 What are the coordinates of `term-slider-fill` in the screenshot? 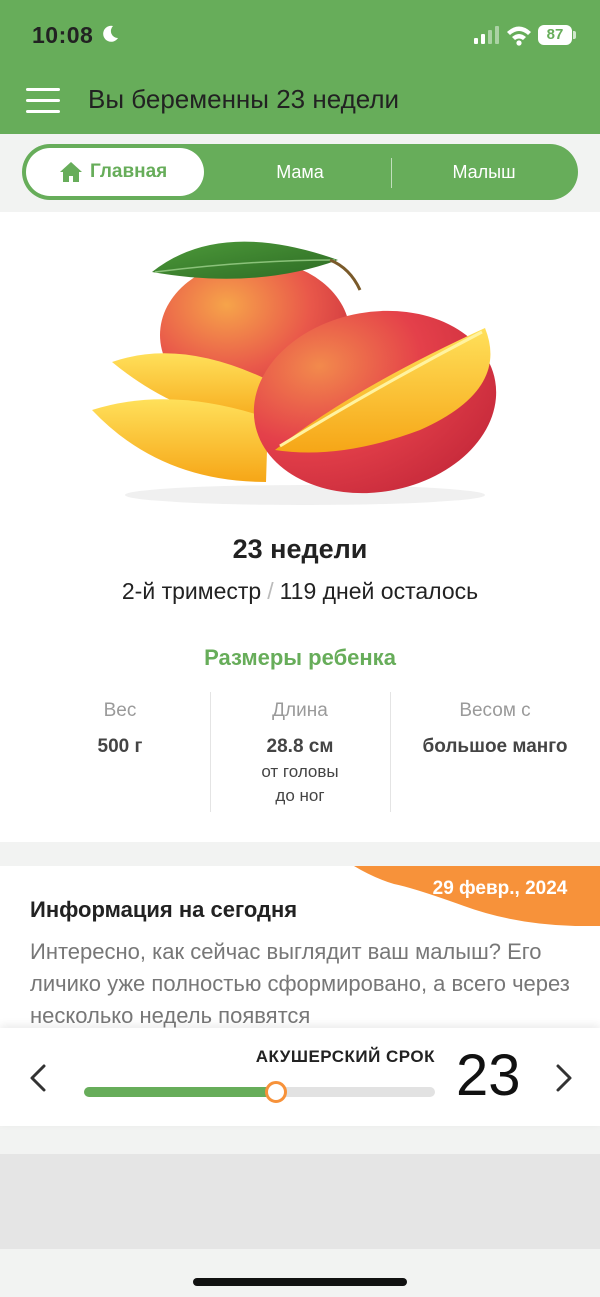 It's located at (180, 1092).